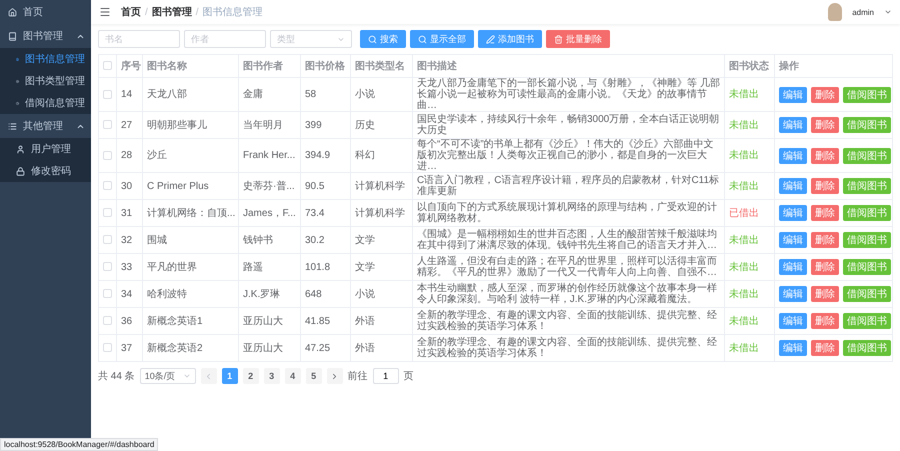 The image size is (900, 451). I want to click on breadcrumb-item: 图书管理, so click(172, 12).